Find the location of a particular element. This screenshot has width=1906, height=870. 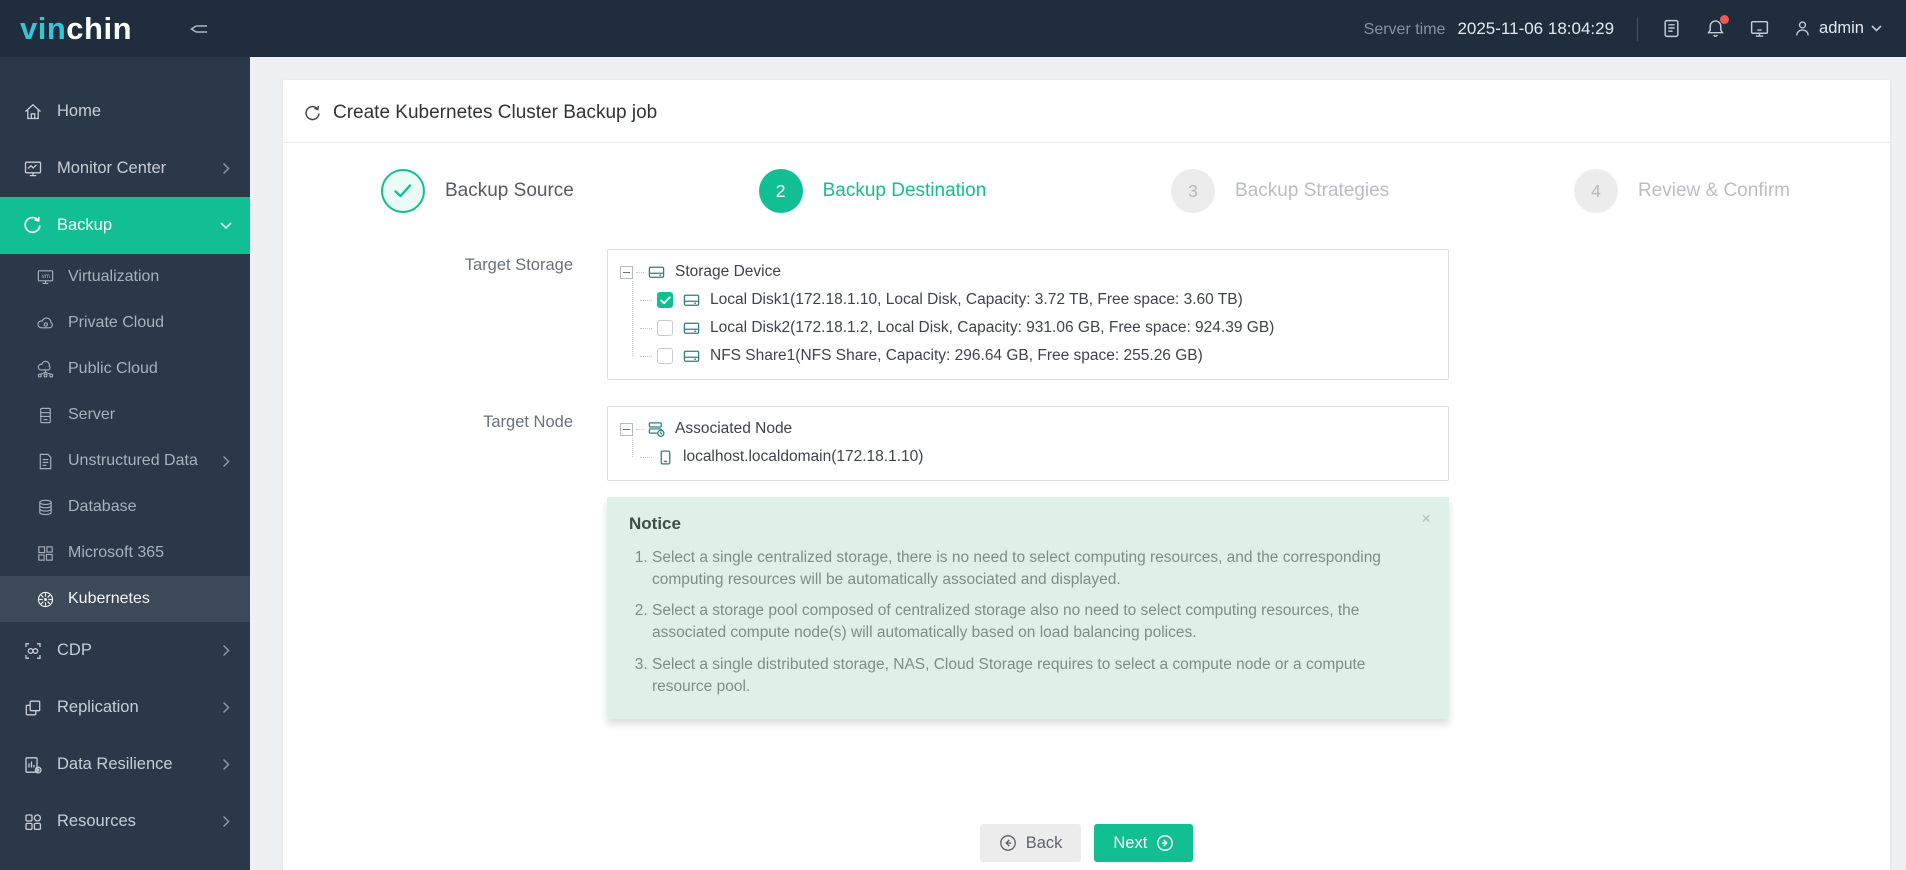

topbar: vinchin Server time 2025-11-06 18:04:29 is located at coordinates (953, 28).